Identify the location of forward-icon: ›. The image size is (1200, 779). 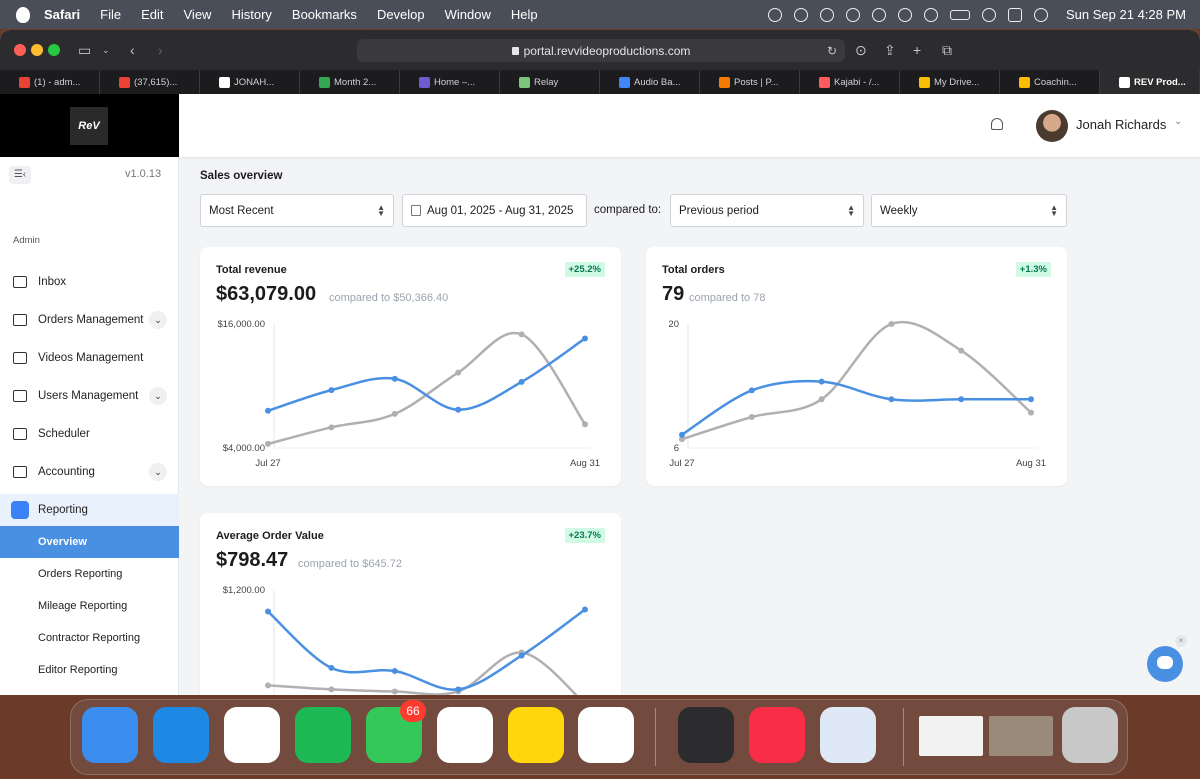
(160, 50).